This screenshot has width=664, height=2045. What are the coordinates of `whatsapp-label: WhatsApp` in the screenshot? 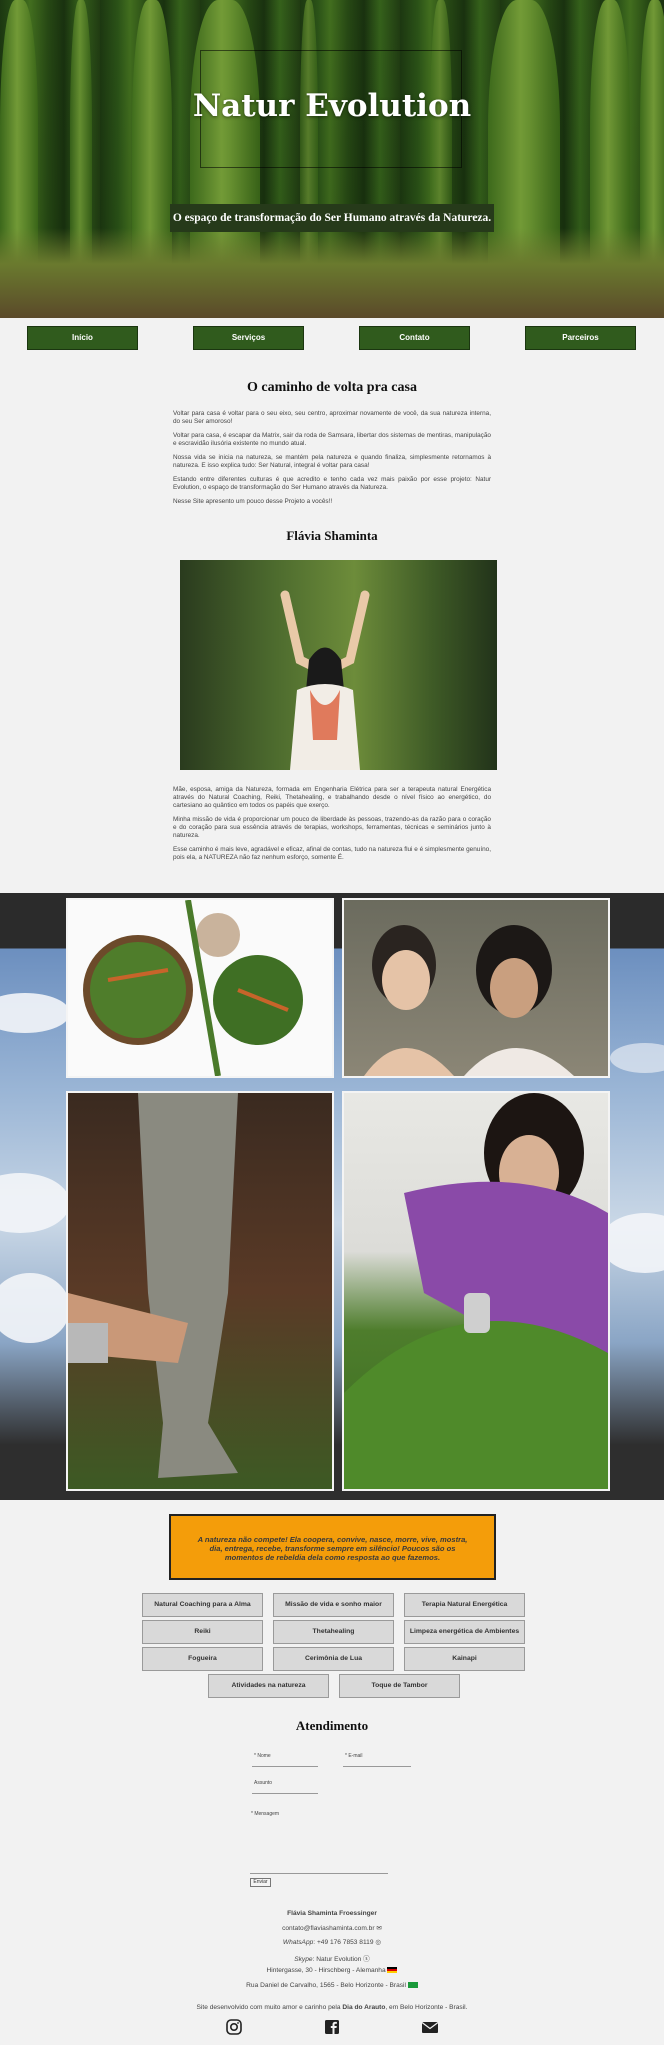 It's located at (298, 1942).